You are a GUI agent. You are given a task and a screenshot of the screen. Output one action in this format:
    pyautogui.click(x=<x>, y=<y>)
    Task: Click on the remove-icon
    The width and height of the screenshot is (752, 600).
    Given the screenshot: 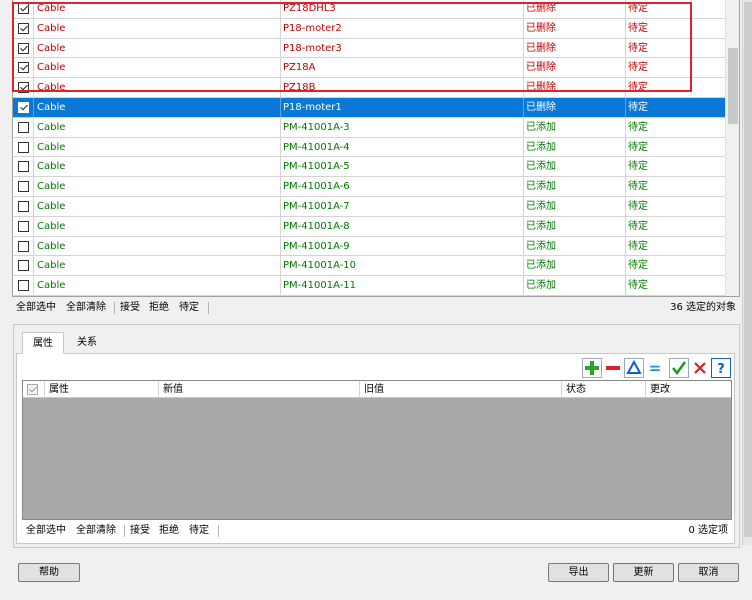 What is the action you would take?
    pyautogui.click(x=613, y=368)
    